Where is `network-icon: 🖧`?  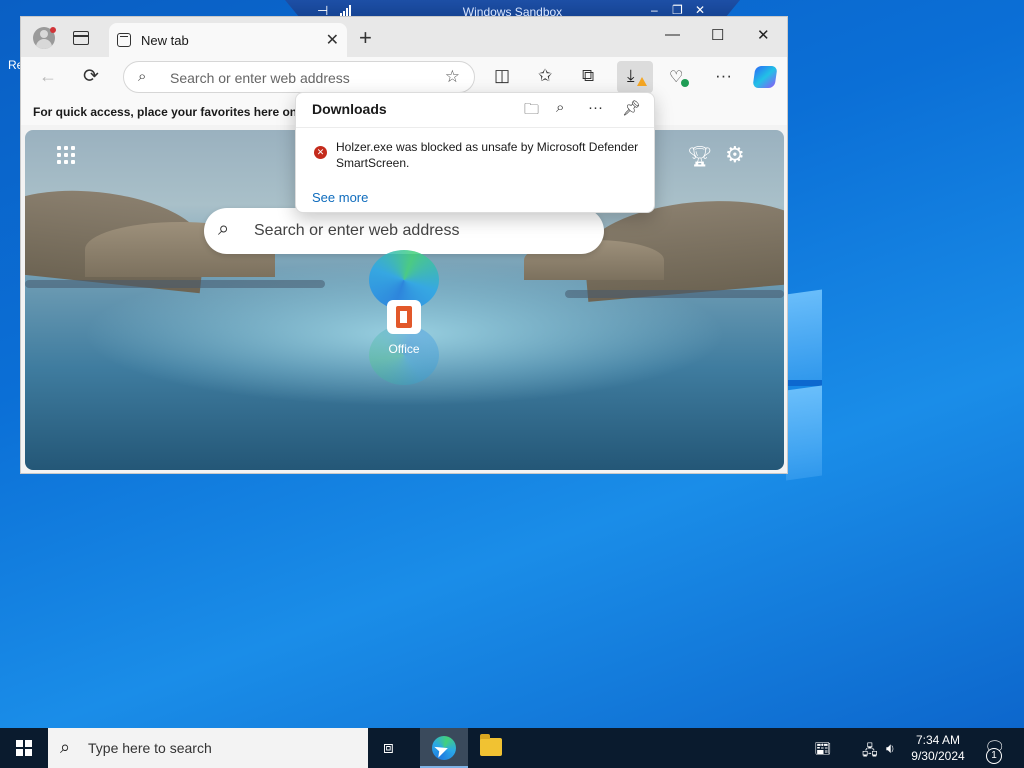 network-icon: 🖧 is located at coordinates (870, 752).